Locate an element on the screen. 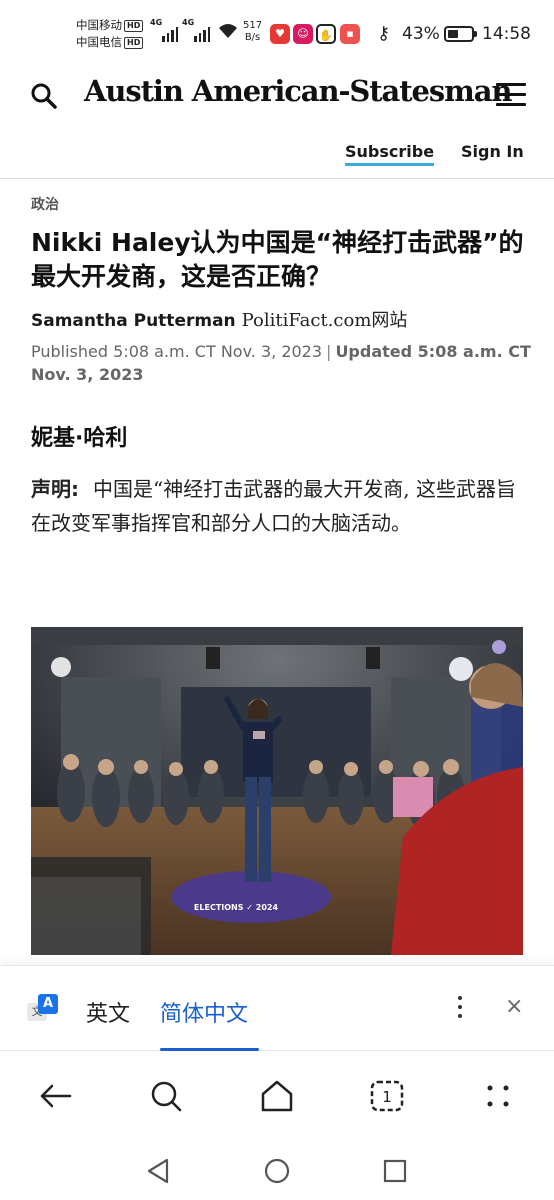 Image resolution: width=554 pixels, height=1200 pixels. wifi-icon is located at coordinates (228, 33).